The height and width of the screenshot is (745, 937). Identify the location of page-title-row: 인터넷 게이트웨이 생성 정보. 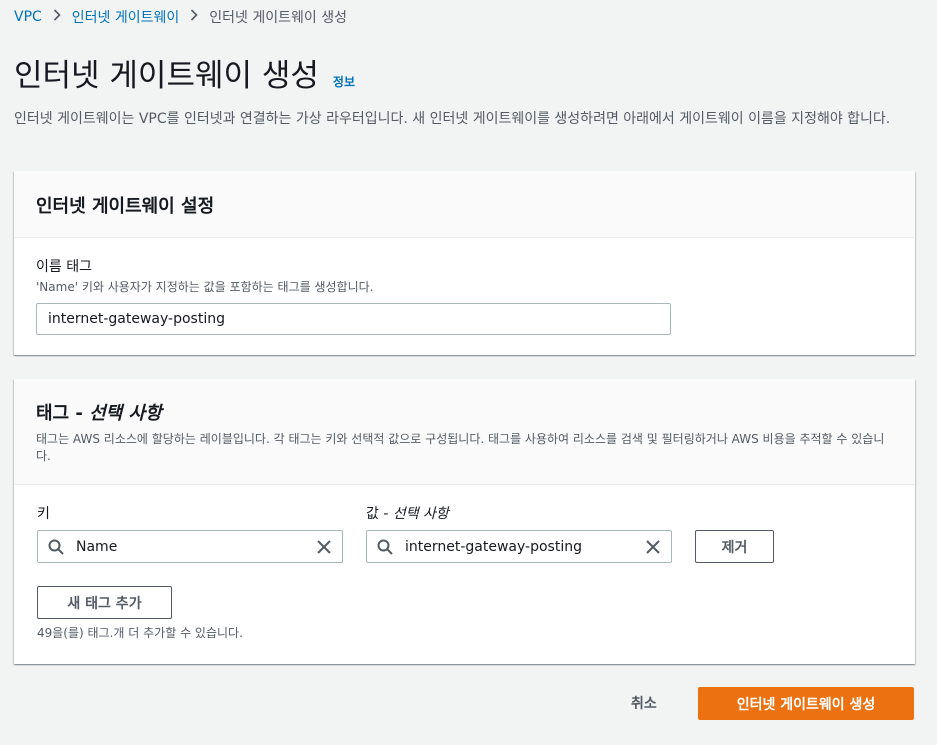
(184, 72).